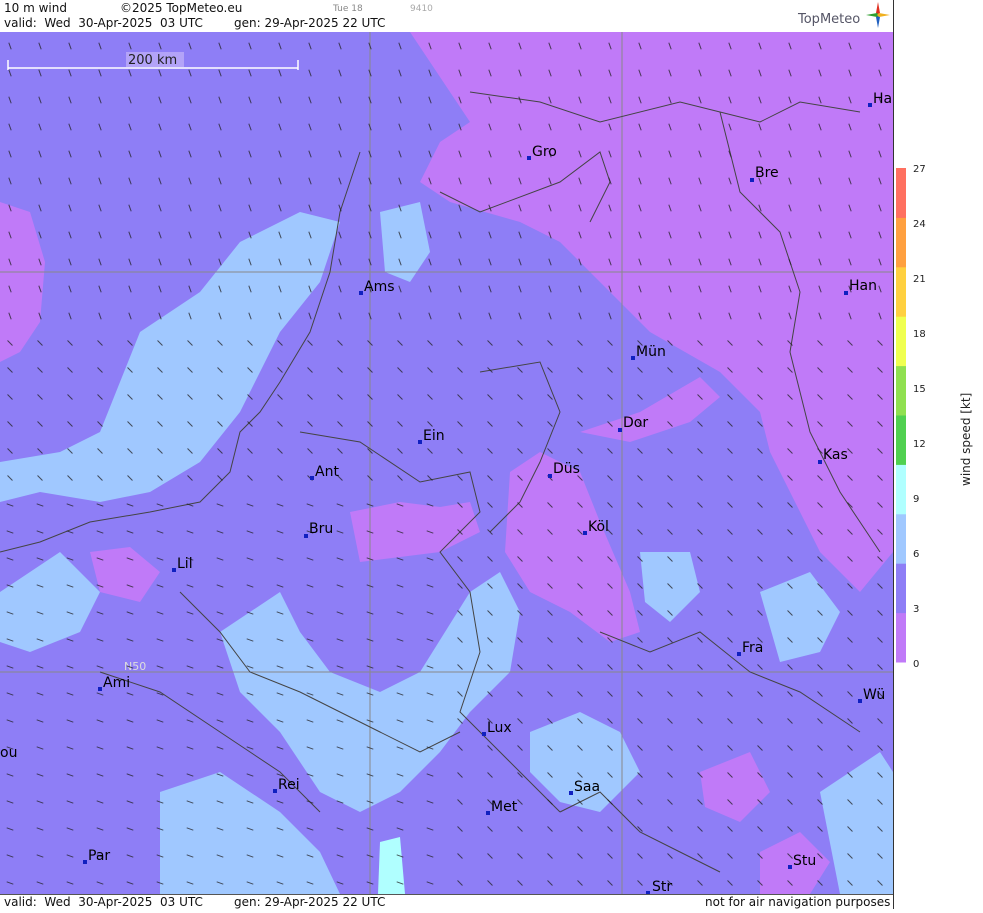 Image resolution: width=983 pixels, height=913 pixels. I want to click on city-label: Rei, so click(289, 785).